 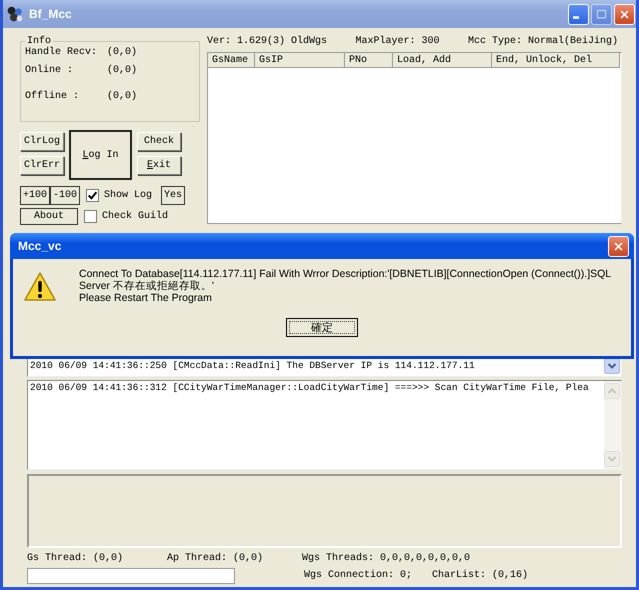 I want to click on column-header: PNo, so click(x=369, y=60).